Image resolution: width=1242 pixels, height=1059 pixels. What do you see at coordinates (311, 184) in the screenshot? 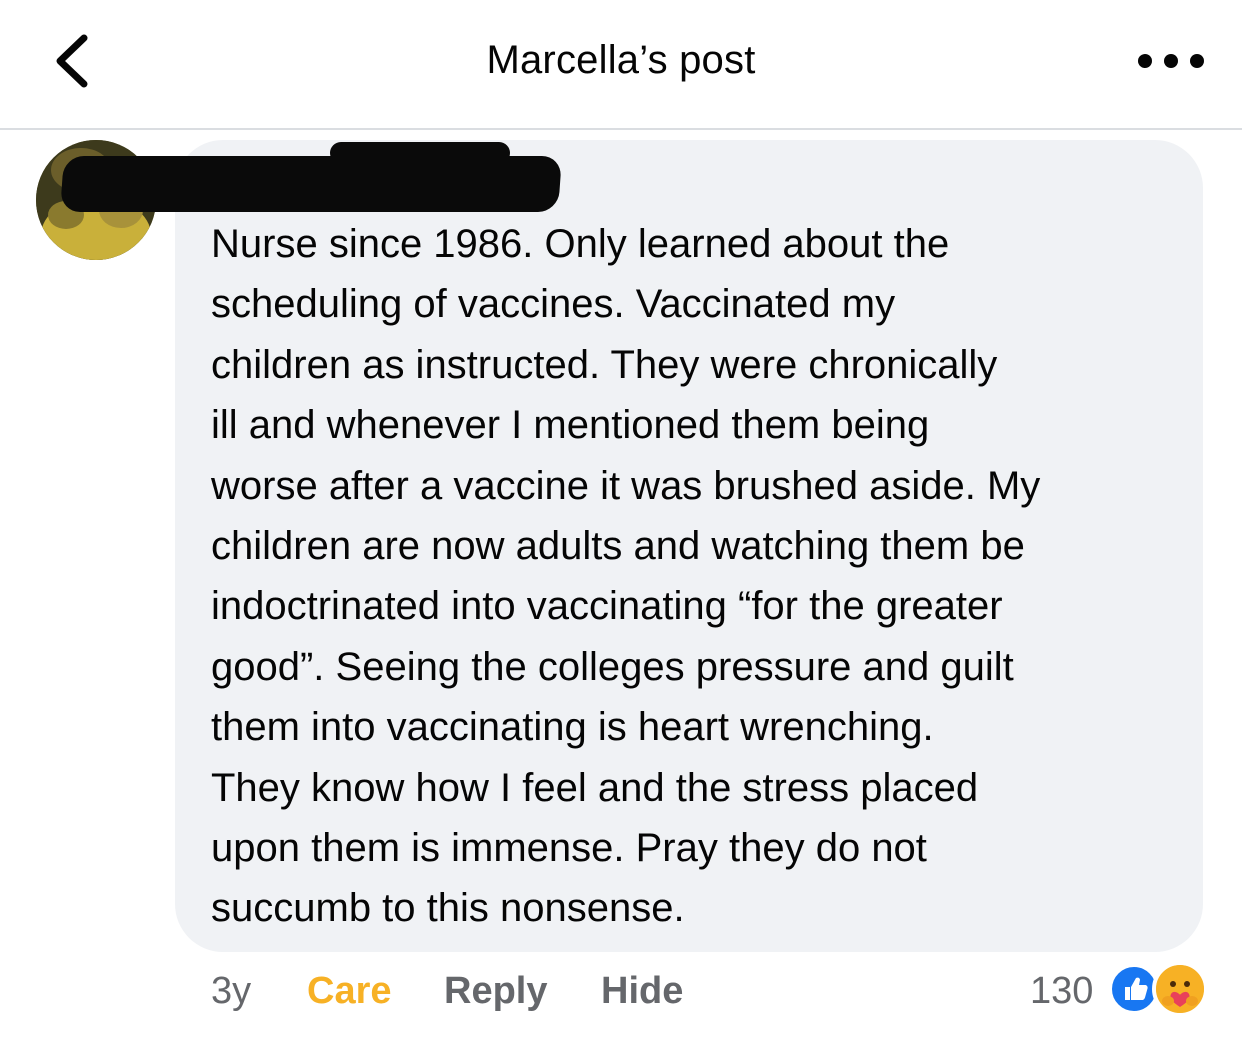
I see `redacted-author-name` at bounding box center [311, 184].